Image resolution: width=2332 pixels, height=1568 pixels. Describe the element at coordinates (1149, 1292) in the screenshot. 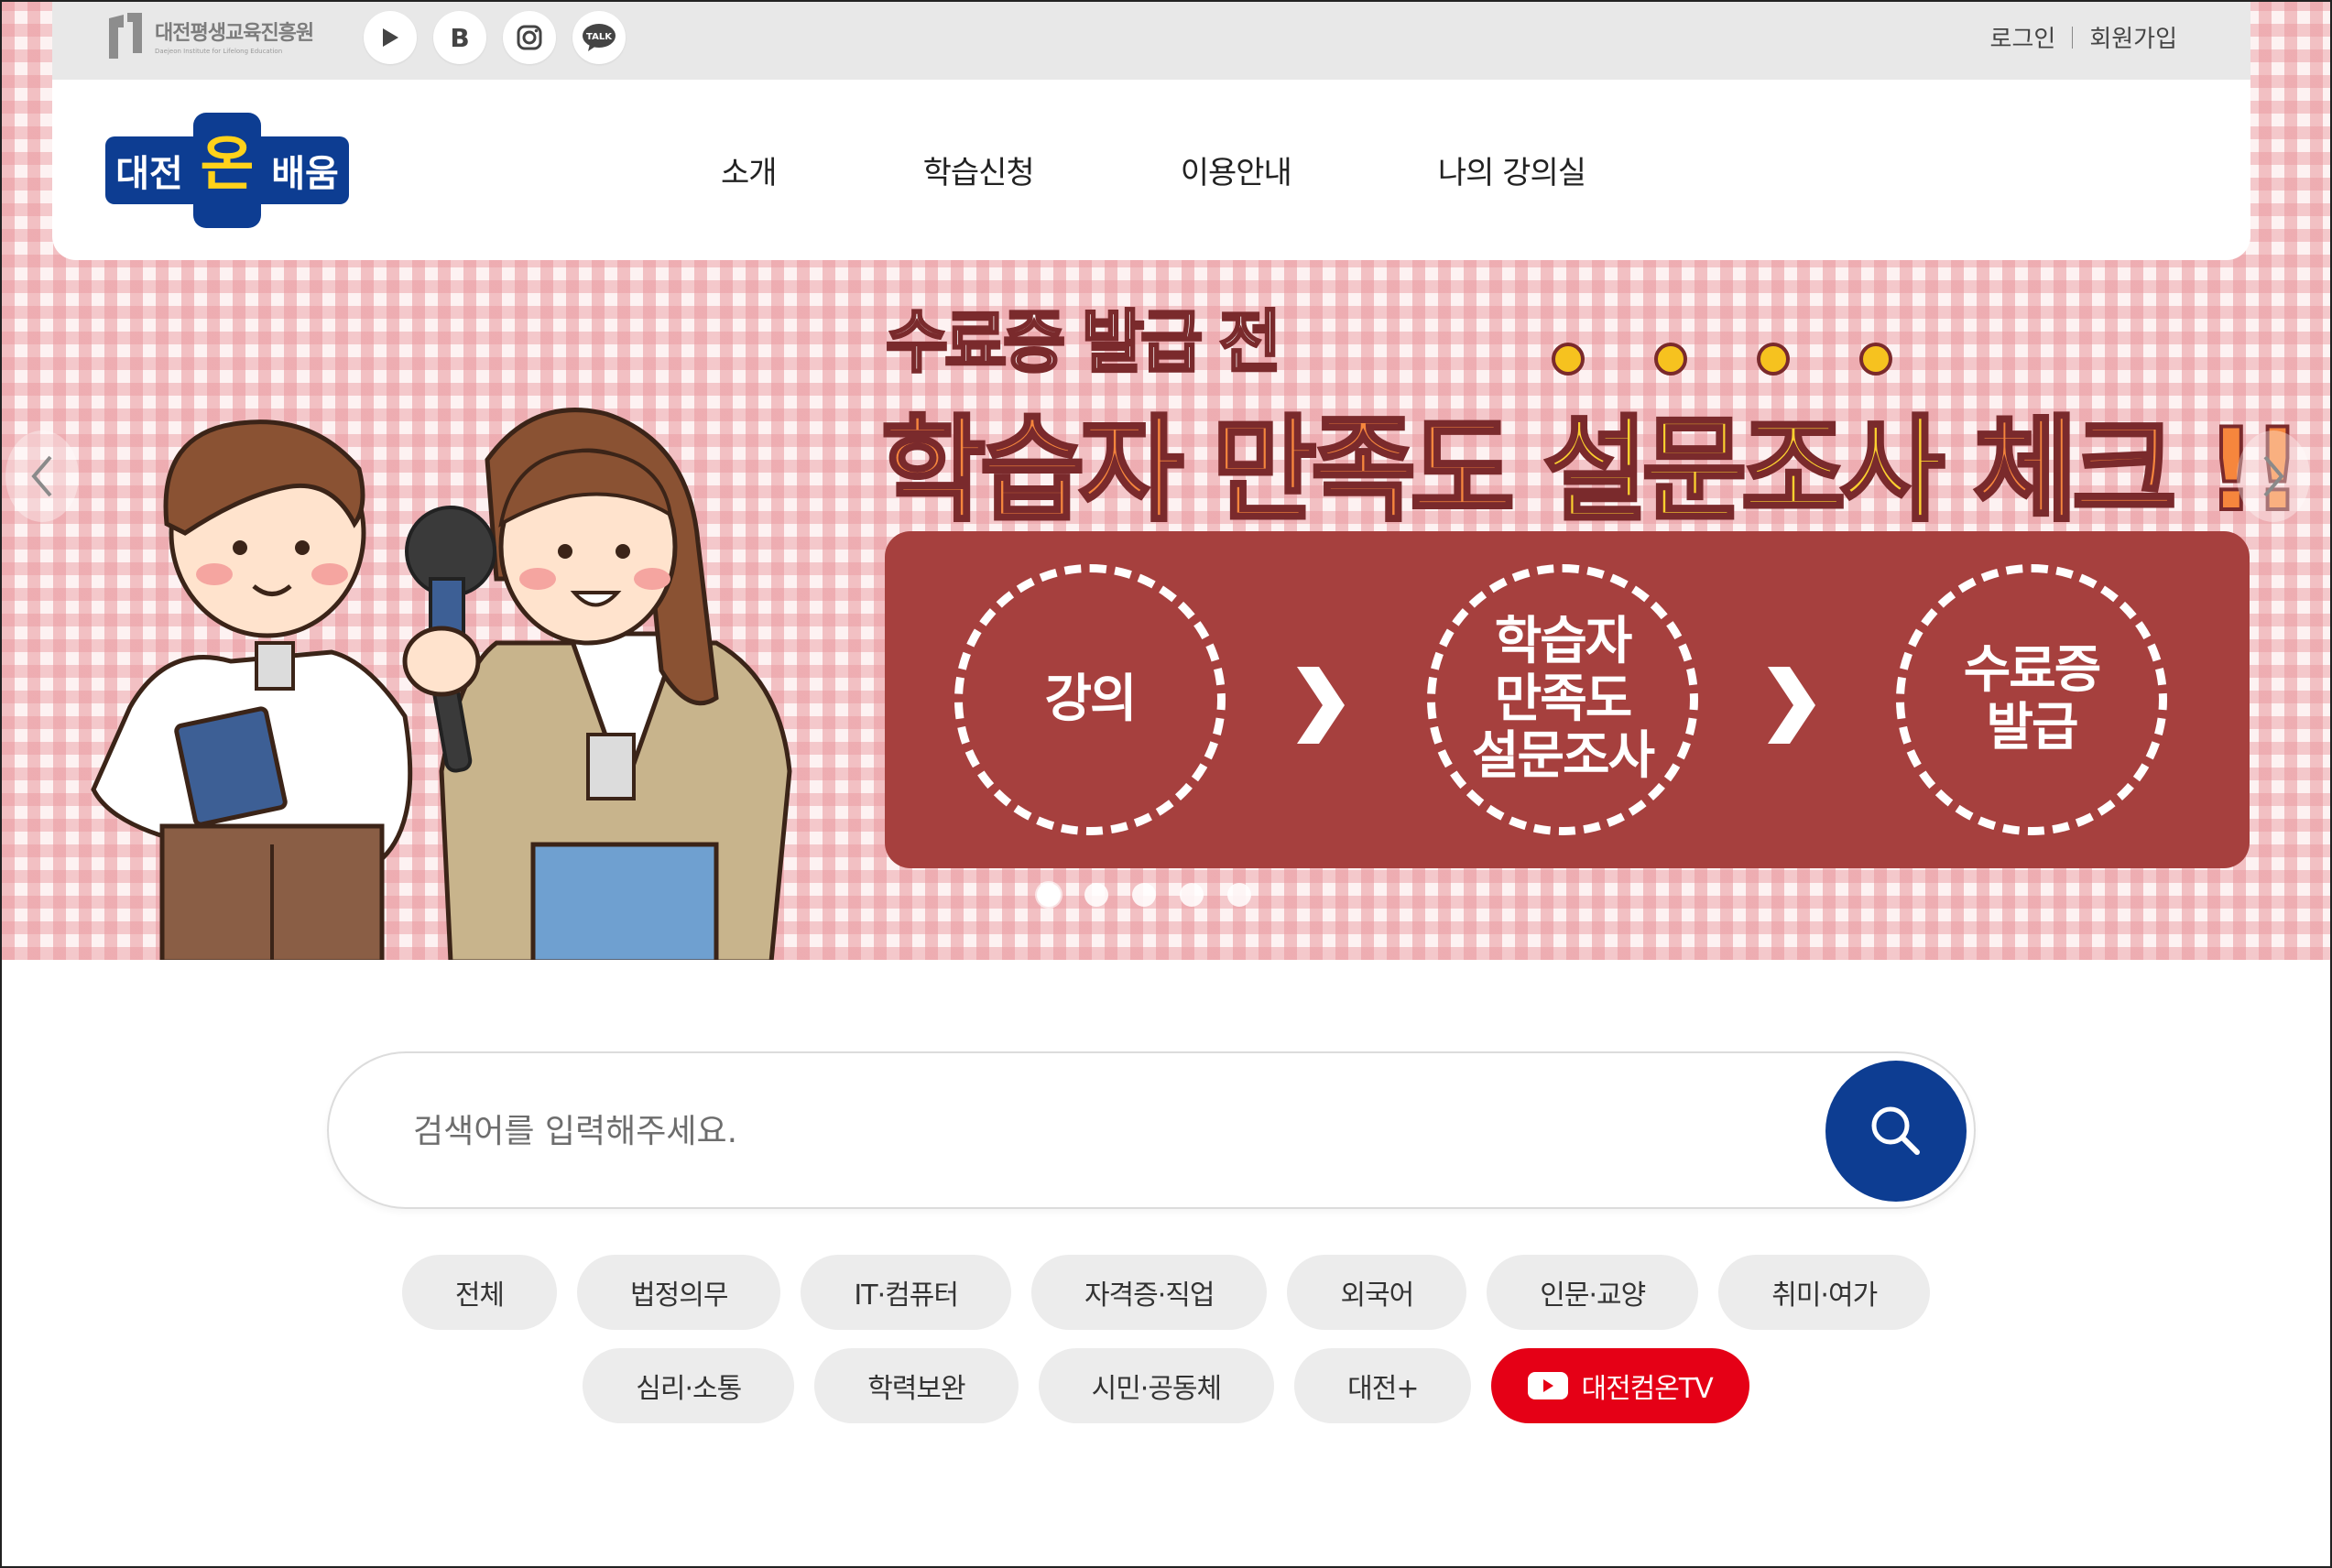

I see `category-chip-certificate: 자격증·직업` at that location.